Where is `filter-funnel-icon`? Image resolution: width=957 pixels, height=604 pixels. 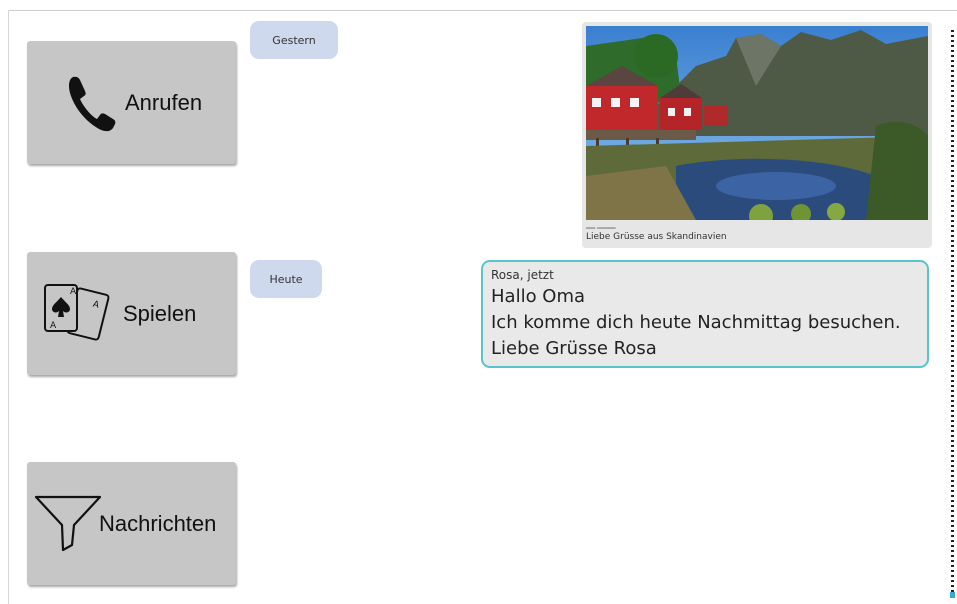
filter-funnel-icon is located at coordinates (68, 523).